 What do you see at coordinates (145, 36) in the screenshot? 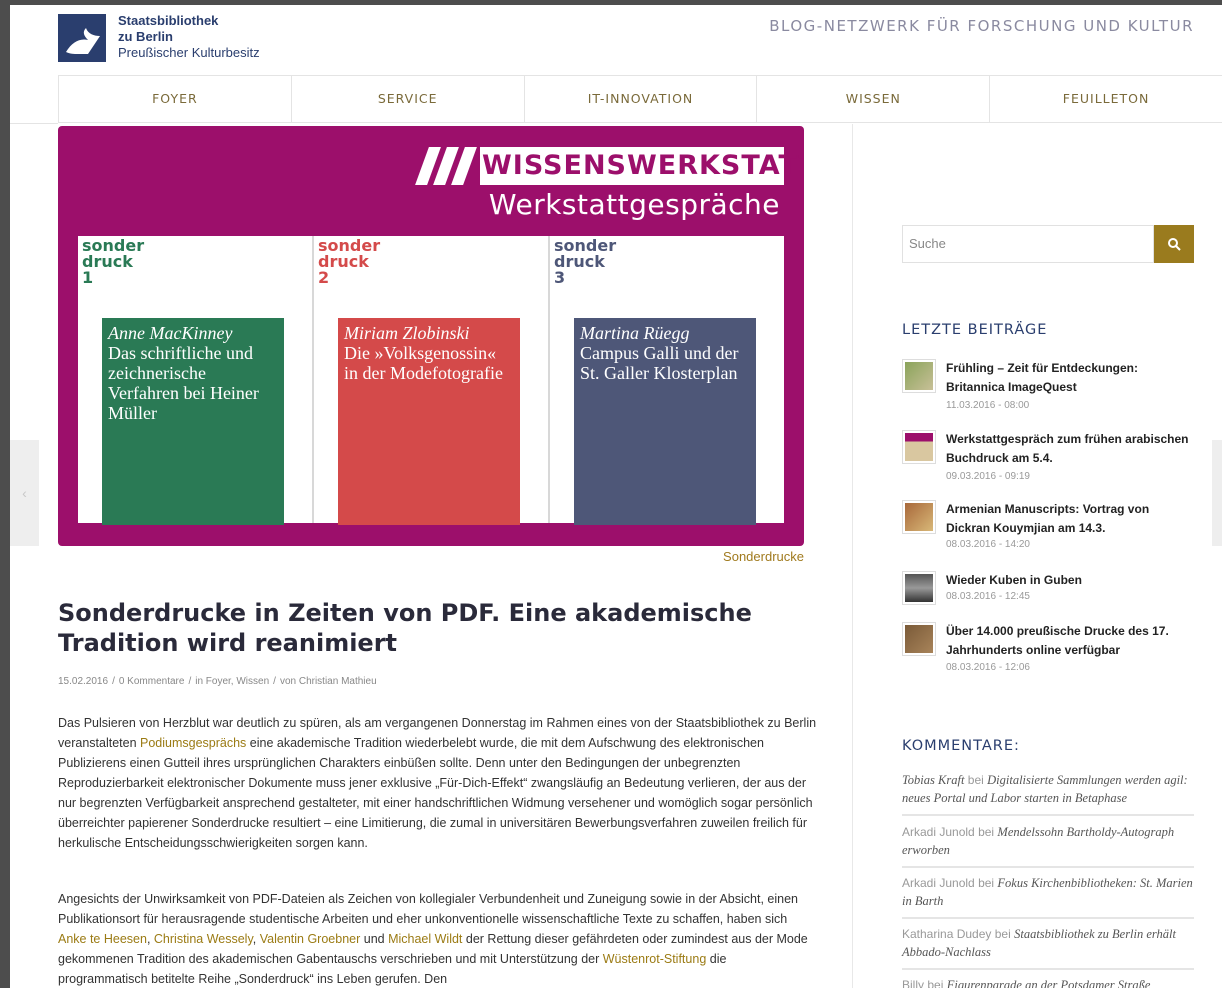
I see `logo-line-2: zu Berlin` at bounding box center [145, 36].